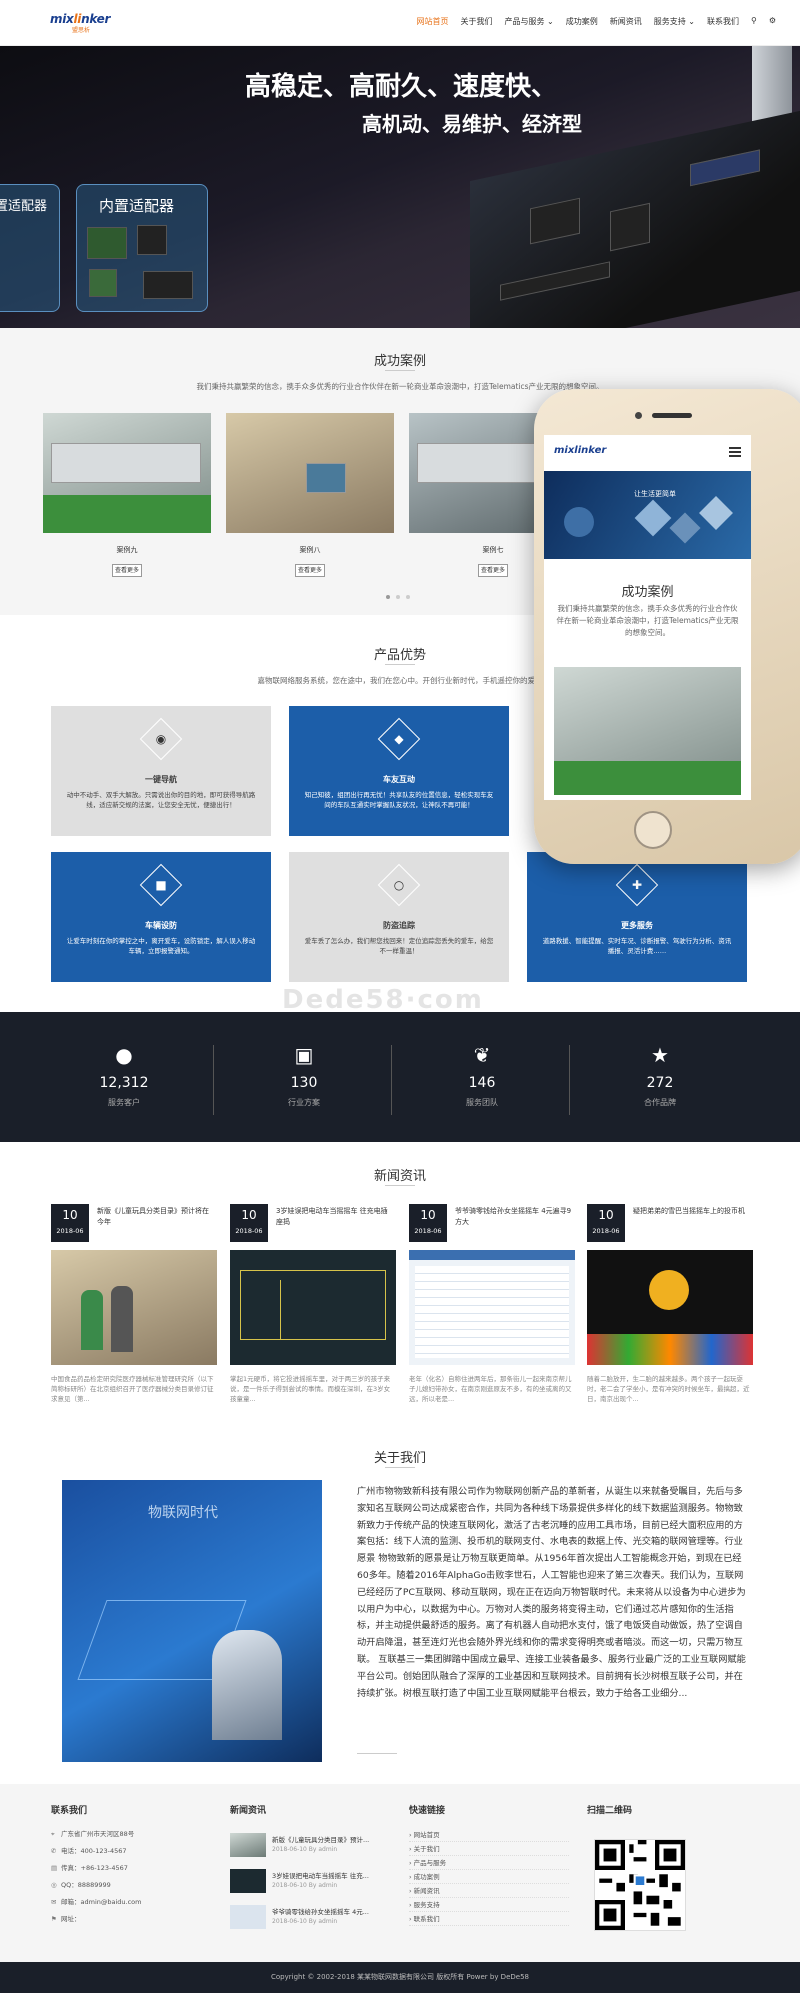 This screenshot has height=1993, width=800. I want to click on search-icon: ○, so click(399, 885).